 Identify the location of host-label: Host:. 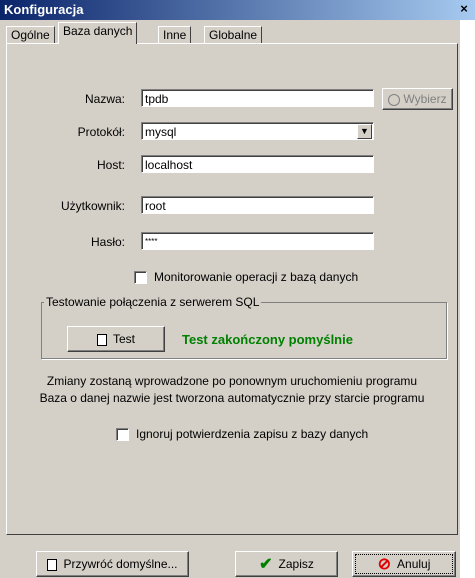
(110, 165).